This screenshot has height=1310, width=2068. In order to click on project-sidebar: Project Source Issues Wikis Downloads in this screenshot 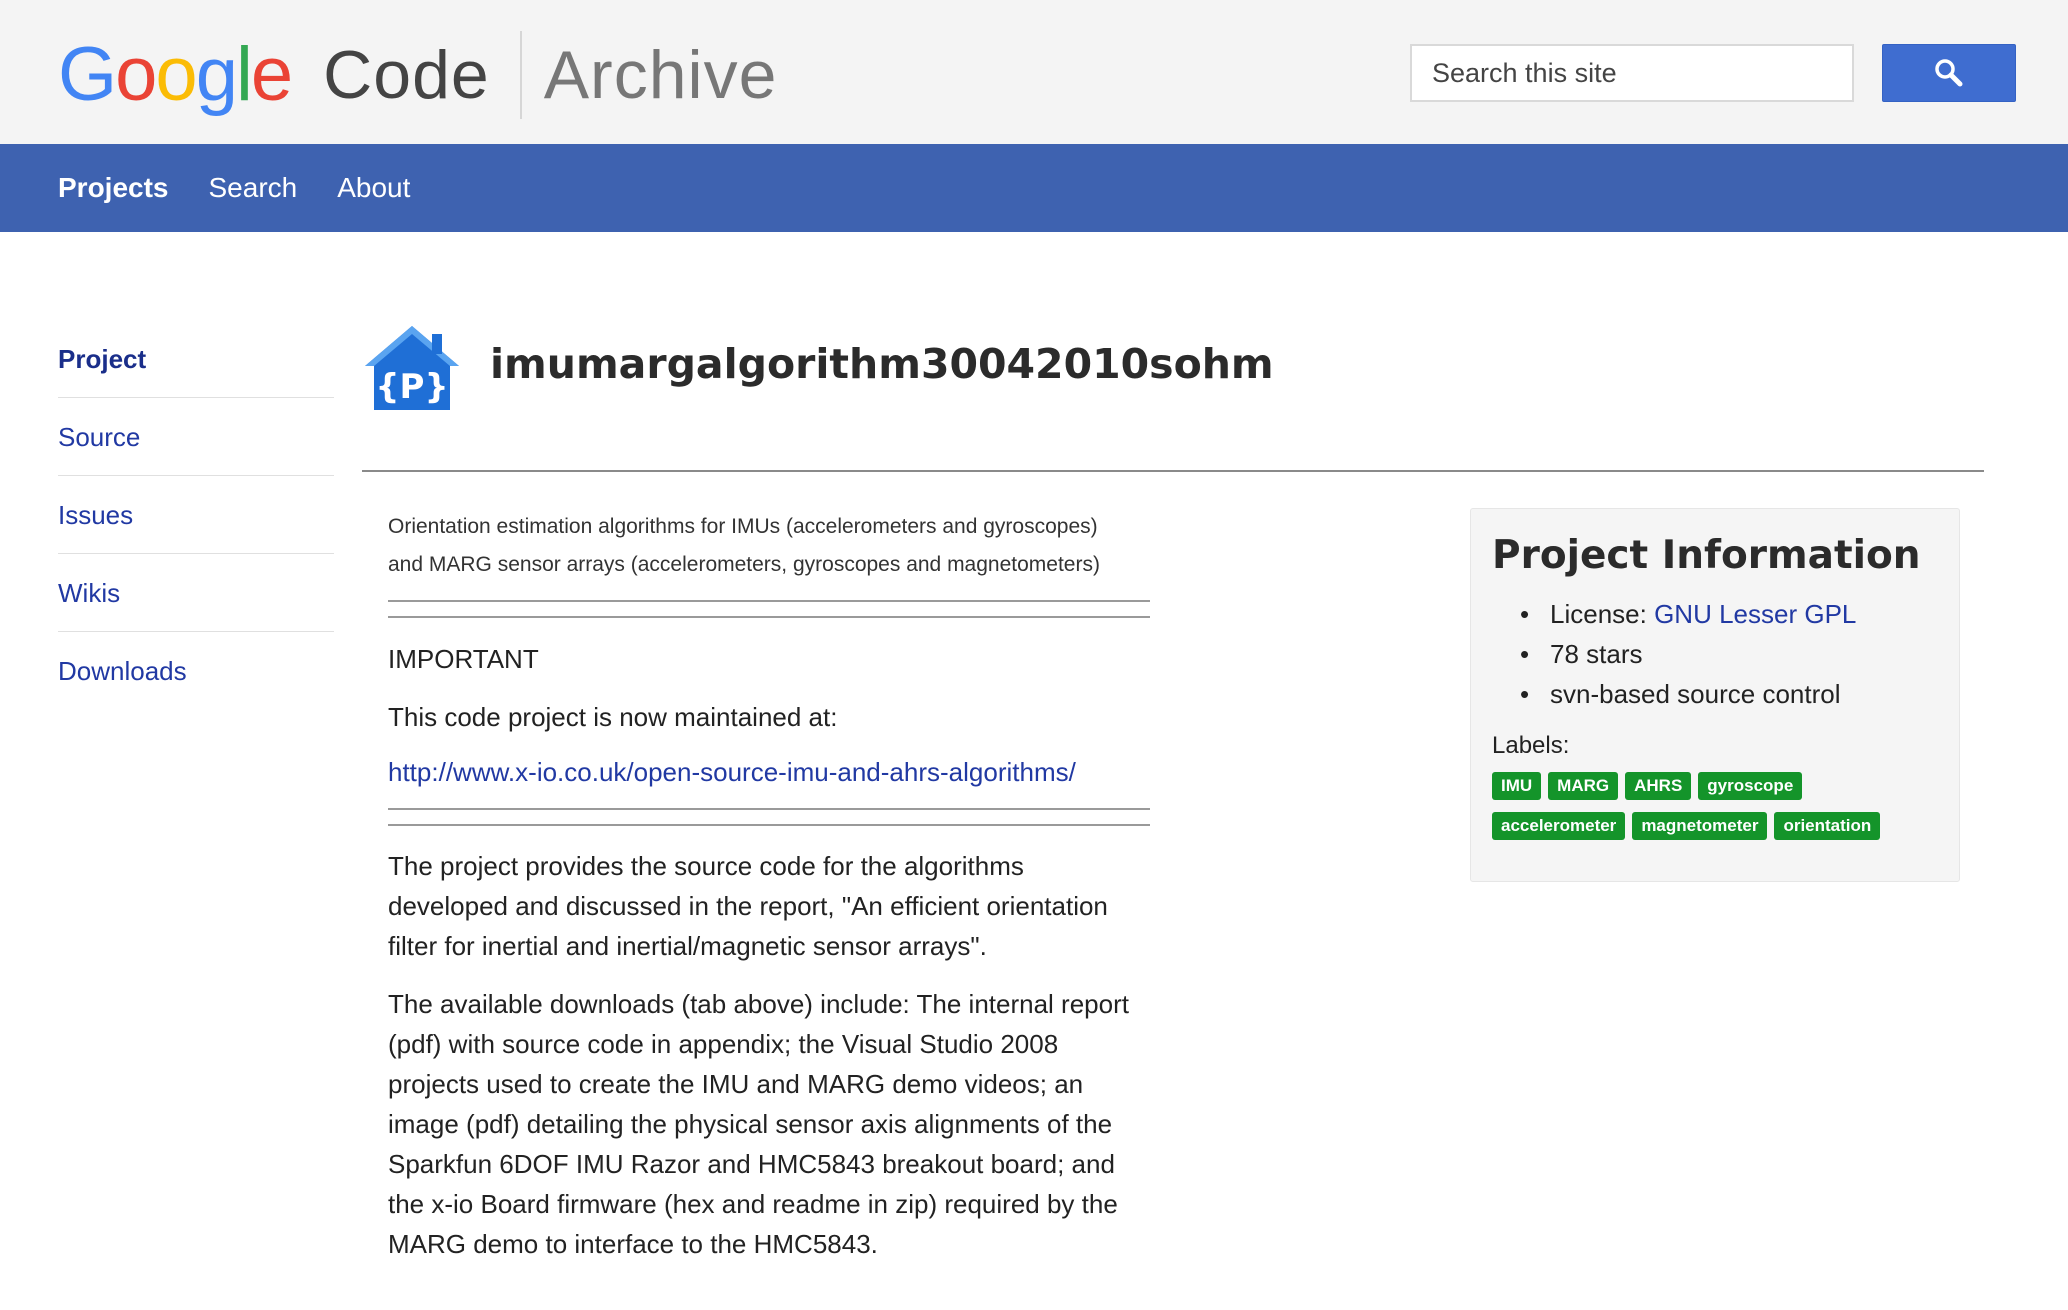, I will do `click(196, 515)`.